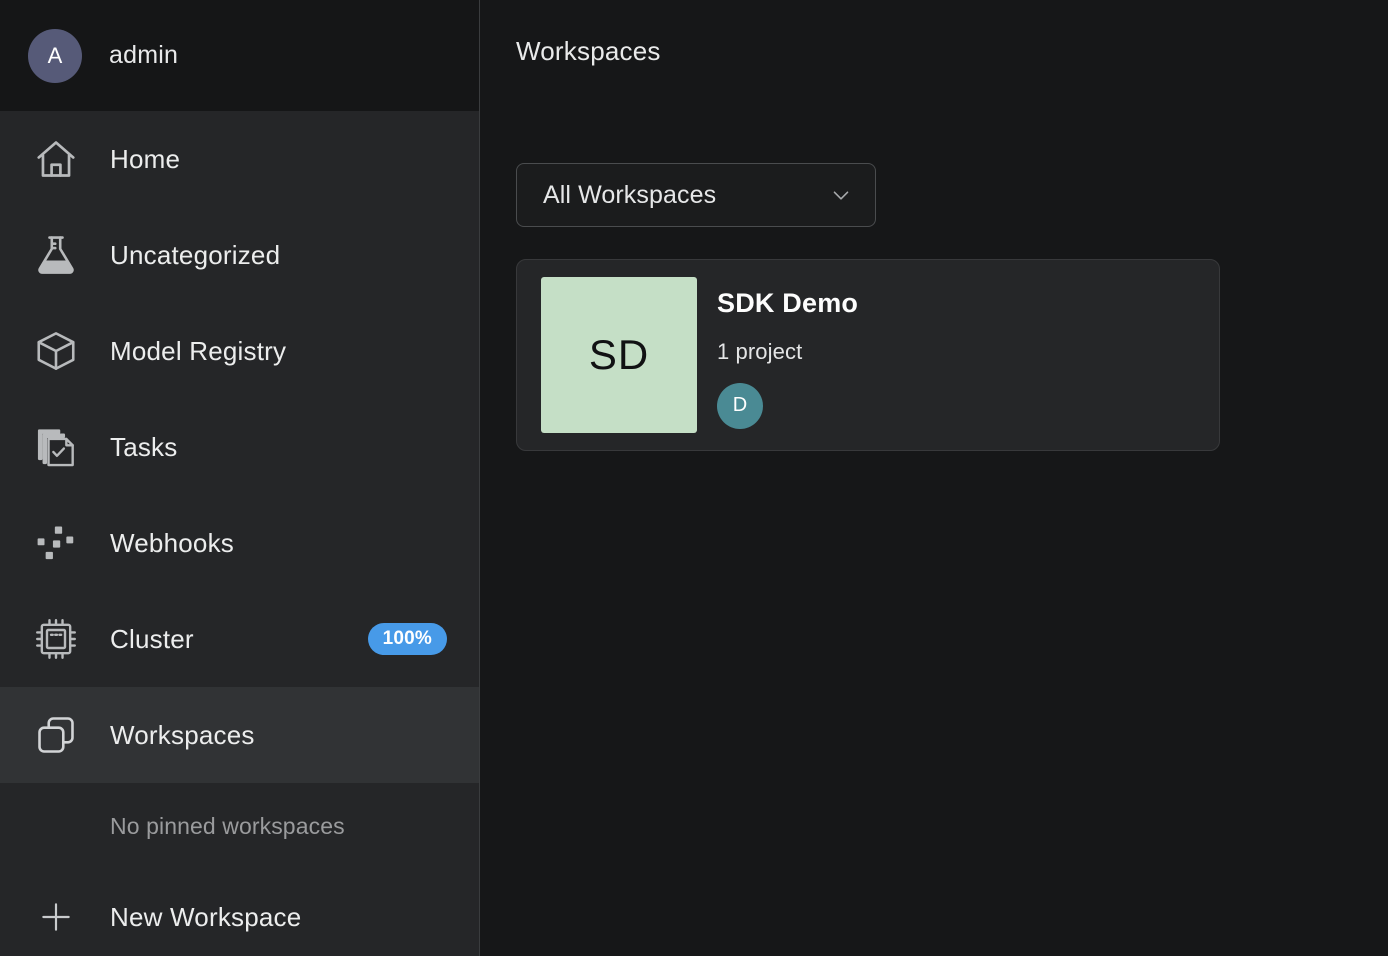 The height and width of the screenshot is (956, 1388). What do you see at coordinates (952, 195) in the screenshot?
I see `filter-row: All Workspaces` at bounding box center [952, 195].